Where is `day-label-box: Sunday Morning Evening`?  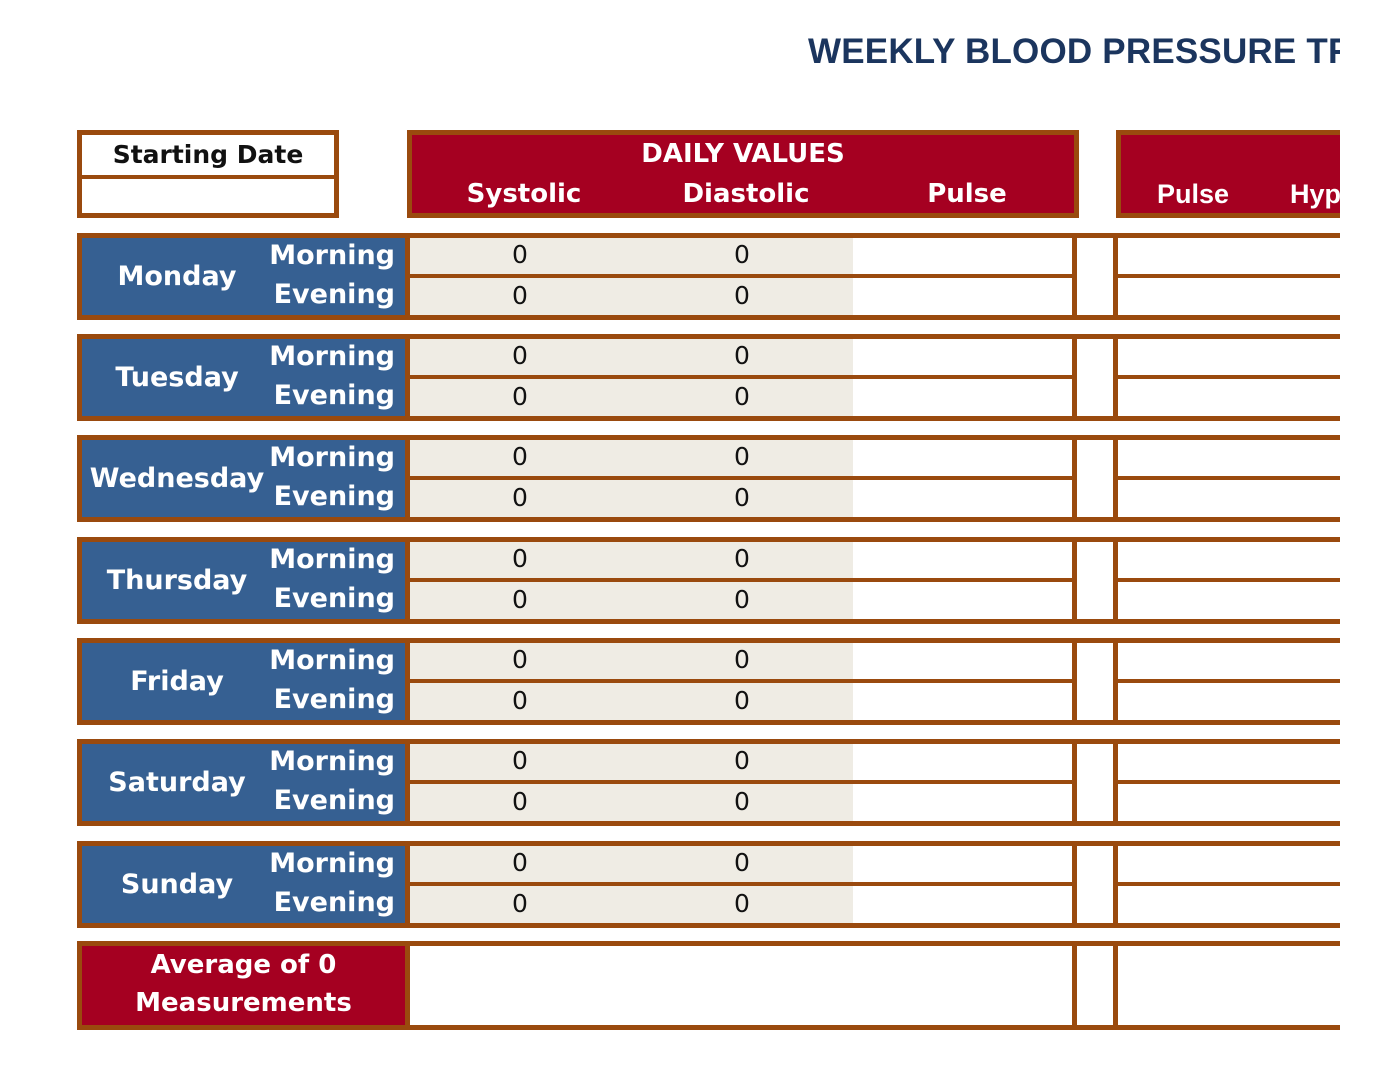 day-label-box: Sunday Morning Evening is located at coordinates (243, 884).